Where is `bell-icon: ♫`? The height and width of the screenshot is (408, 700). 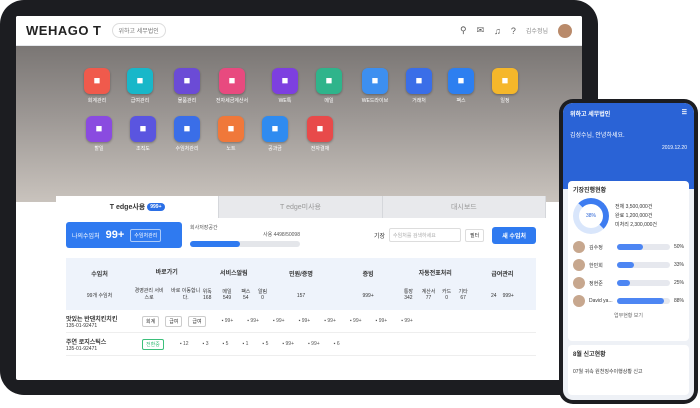
bell-icon: ♫ is located at coordinates (497, 31).